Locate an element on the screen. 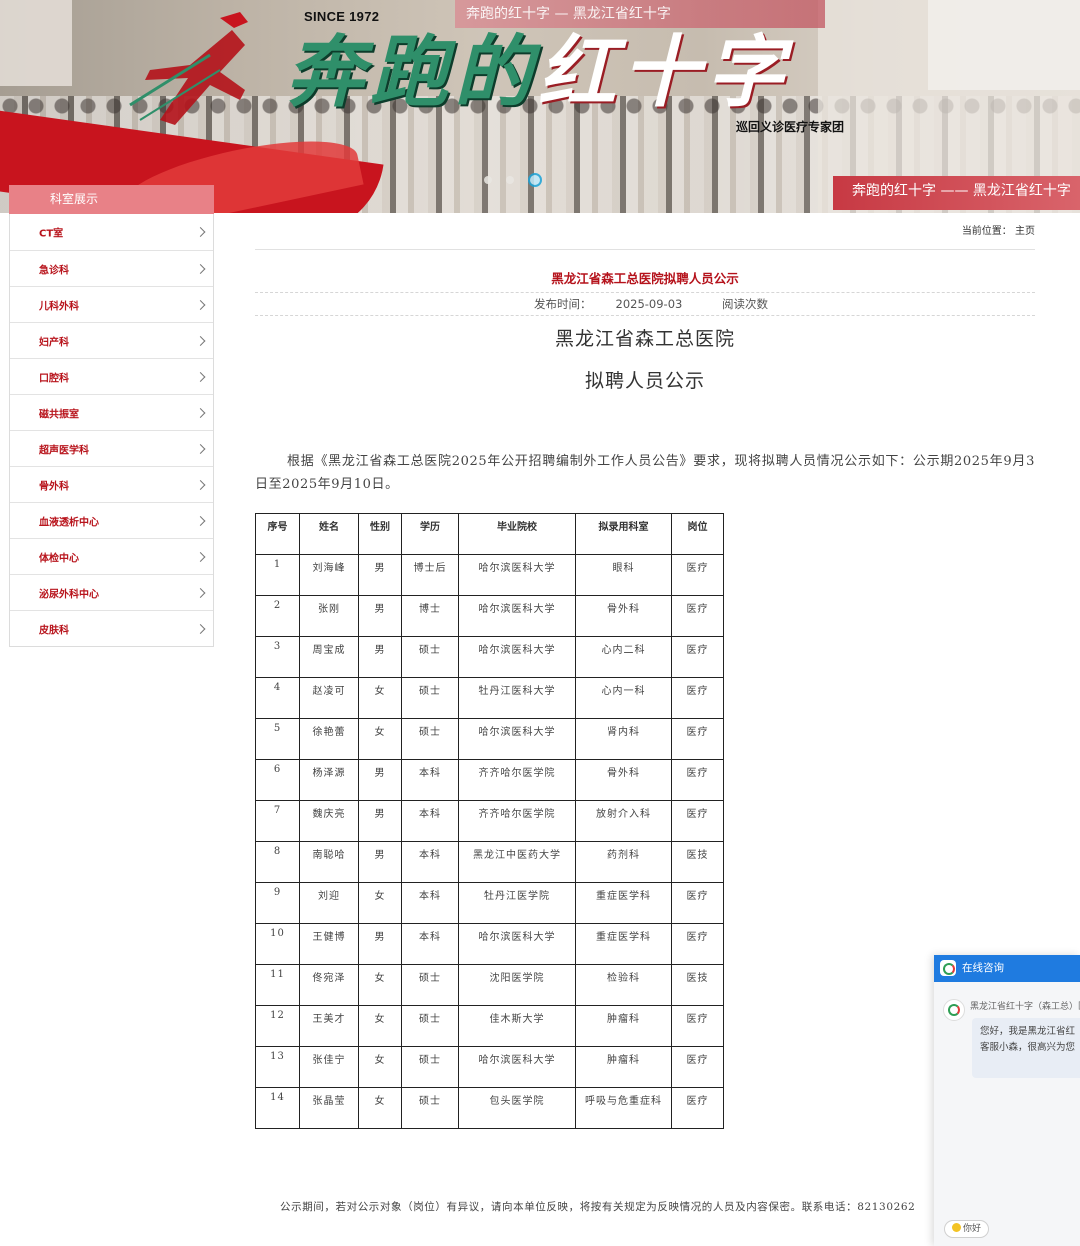 This screenshot has width=1080, height=1246. chat-header-title: 在线咨询 is located at coordinates (983, 968).